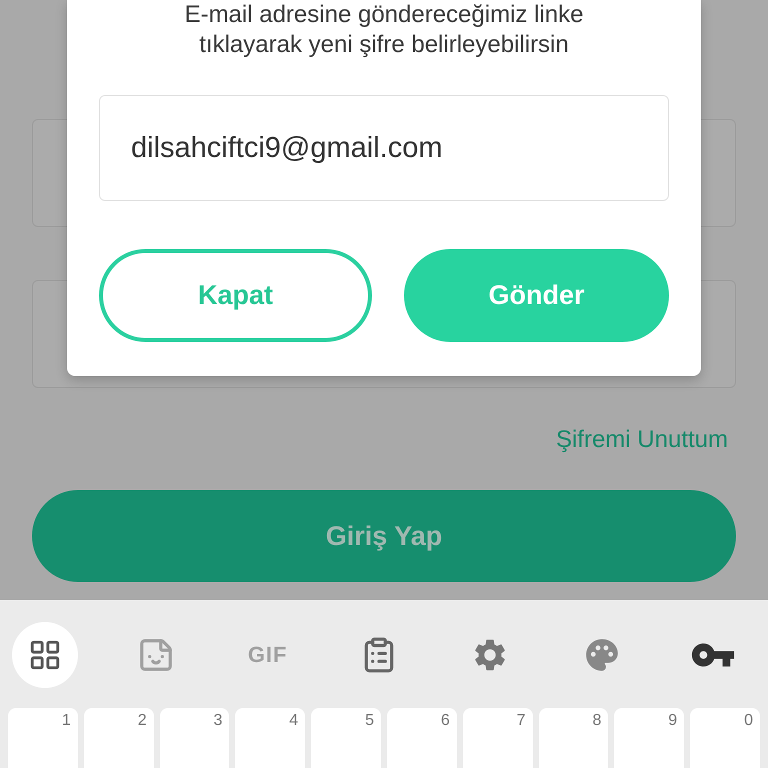  What do you see at coordinates (67, 721) in the screenshot?
I see `key-hint: 1` at bounding box center [67, 721].